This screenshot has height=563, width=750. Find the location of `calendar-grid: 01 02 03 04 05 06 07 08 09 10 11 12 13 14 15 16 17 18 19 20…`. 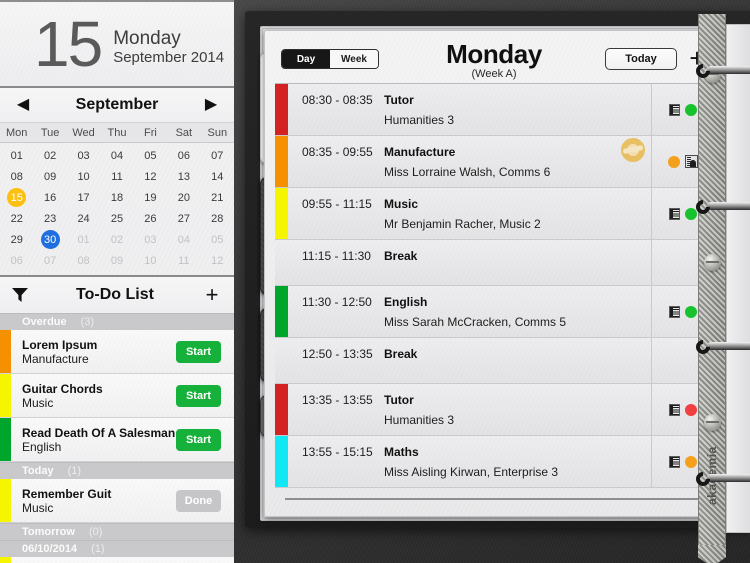

calendar-grid: 01 02 03 04 05 06 07 08 09 10 11 12 13 14 15 16 17 18 19 20… is located at coordinates (117, 209).